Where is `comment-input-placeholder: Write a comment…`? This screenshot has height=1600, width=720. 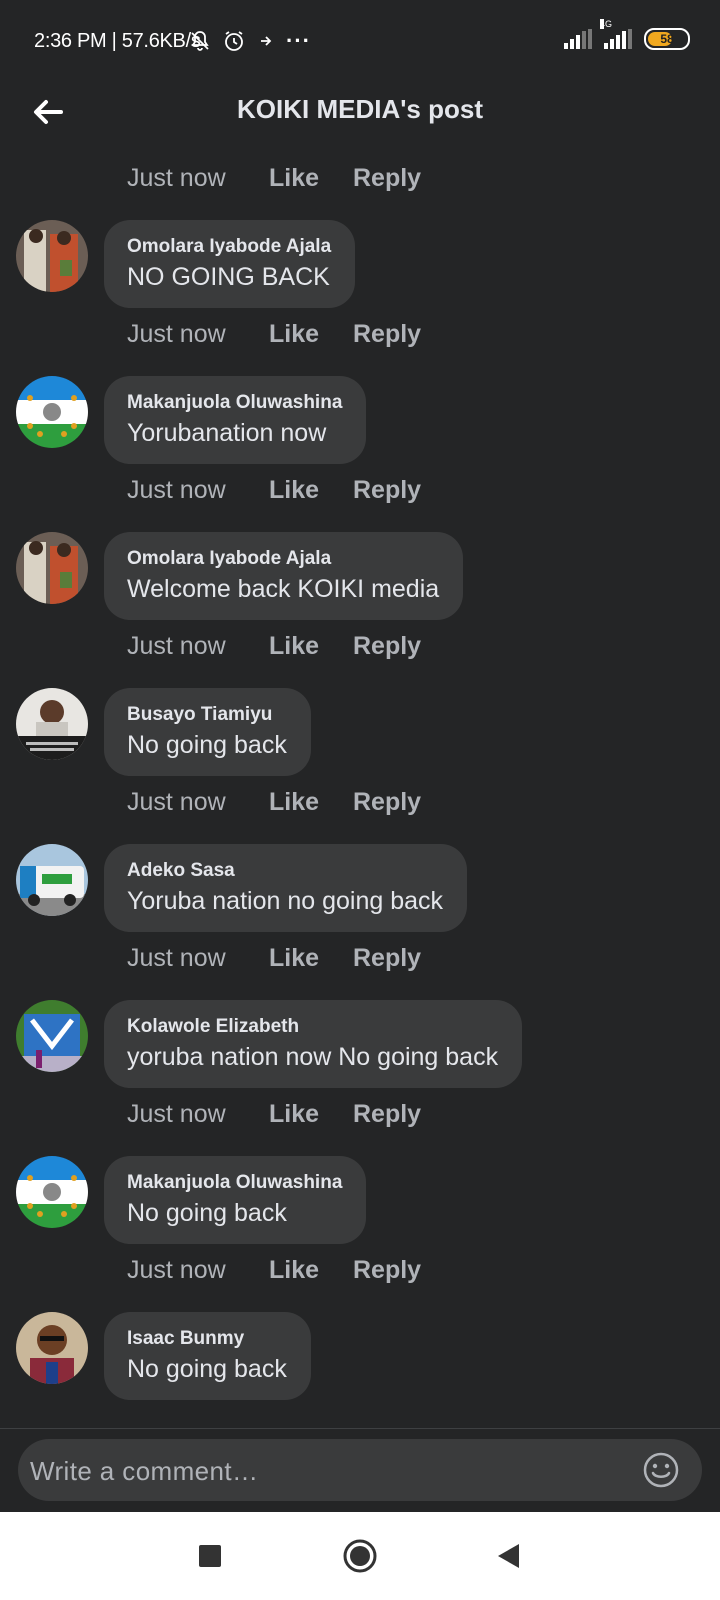
comment-input-placeholder: Write a comment… is located at coordinates (144, 1471).